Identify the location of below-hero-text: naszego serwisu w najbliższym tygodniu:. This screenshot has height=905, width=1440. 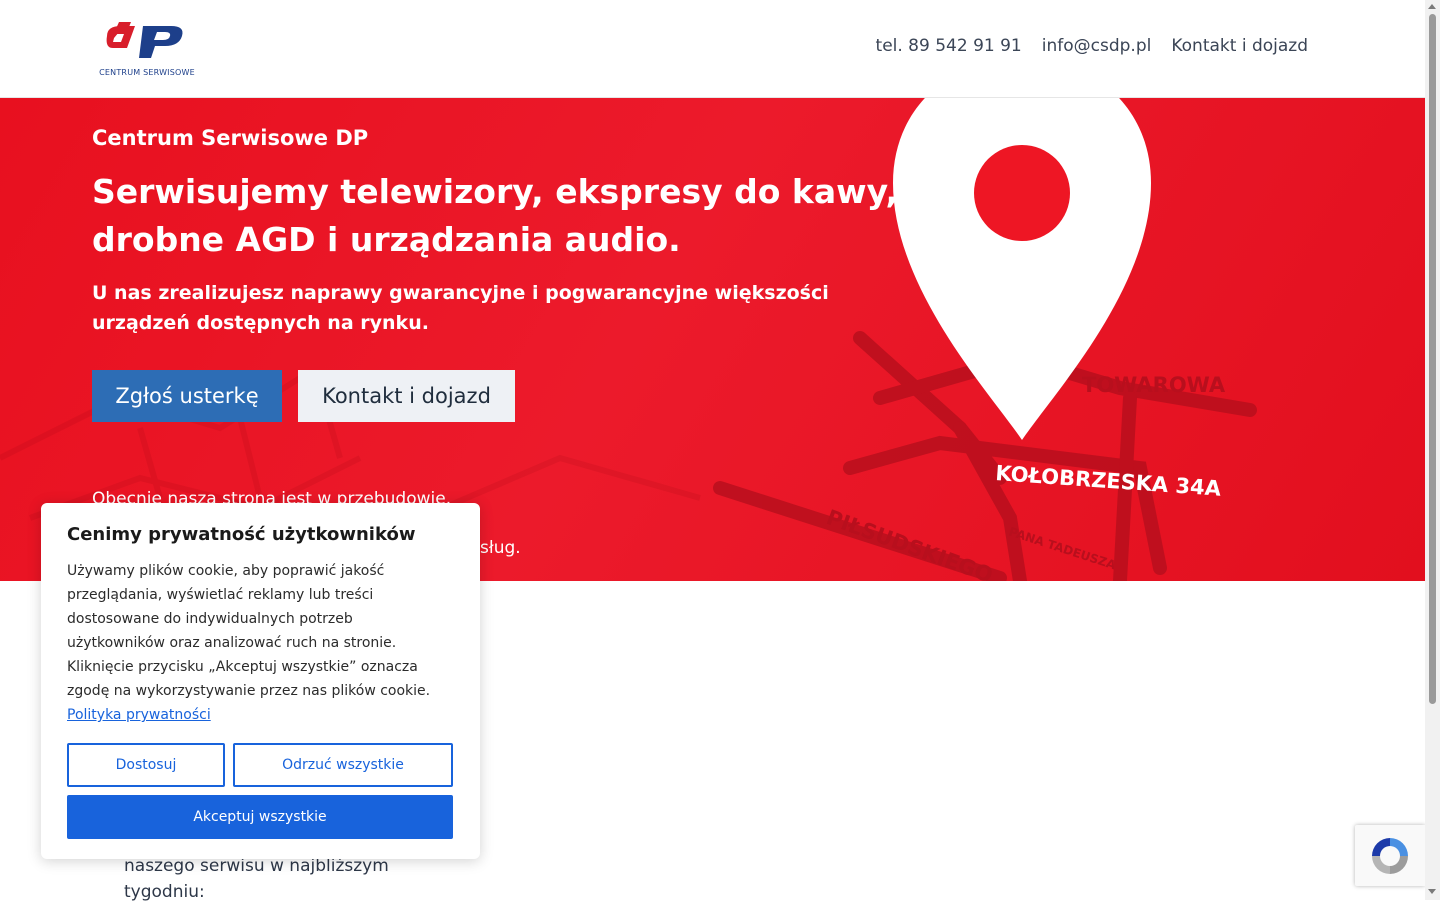
(256, 879).